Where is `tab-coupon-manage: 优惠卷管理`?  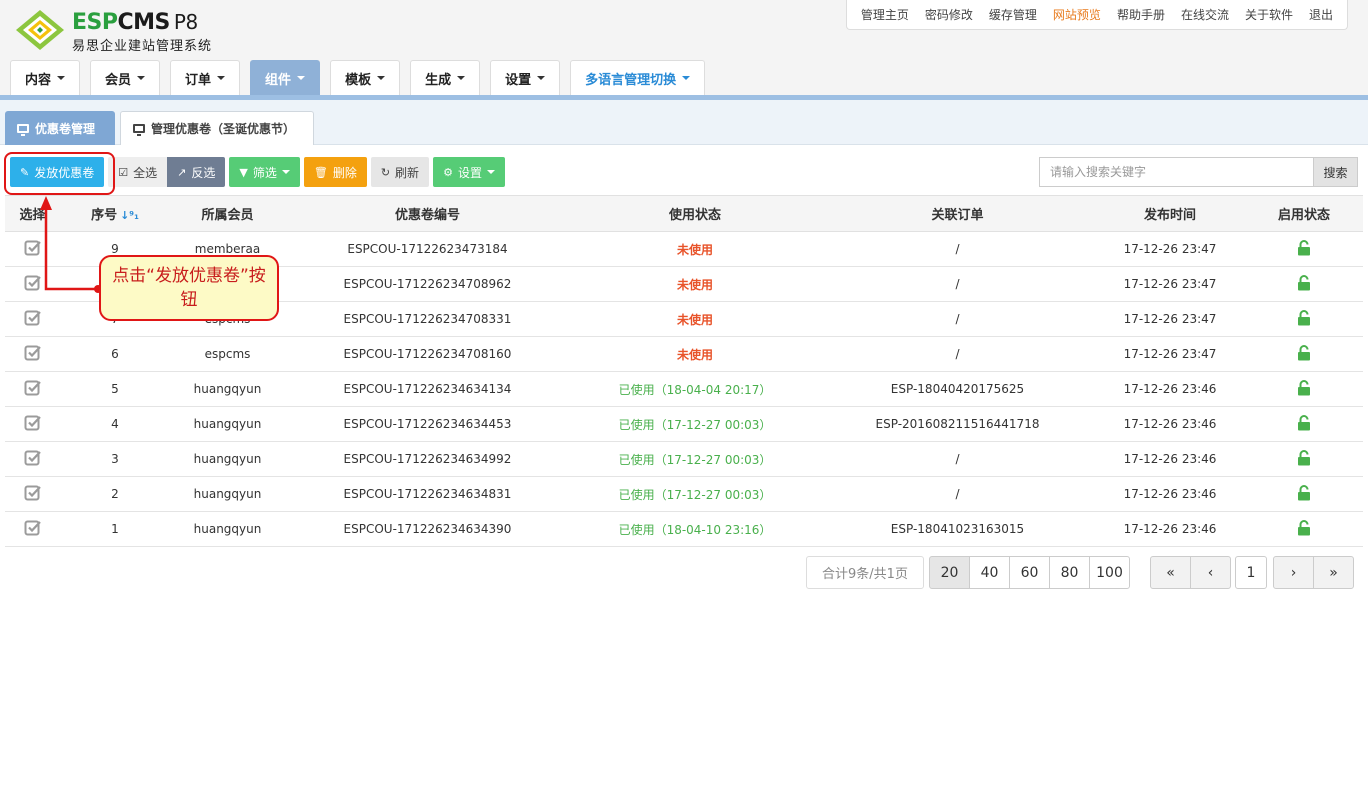
tab-coupon-manage: 优惠卷管理 is located at coordinates (60, 128).